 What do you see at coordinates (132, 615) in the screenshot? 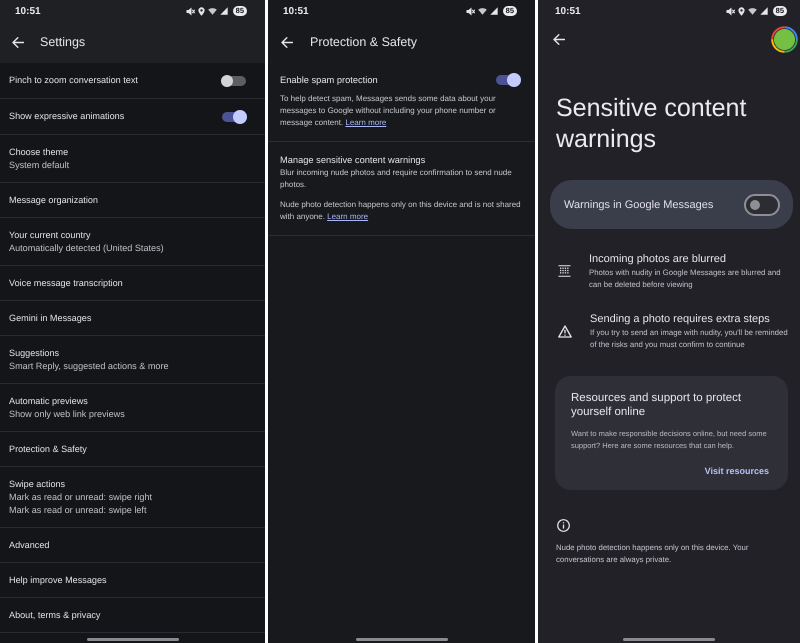
I see `settings-item: About, terms & privacy` at bounding box center [132, 615].